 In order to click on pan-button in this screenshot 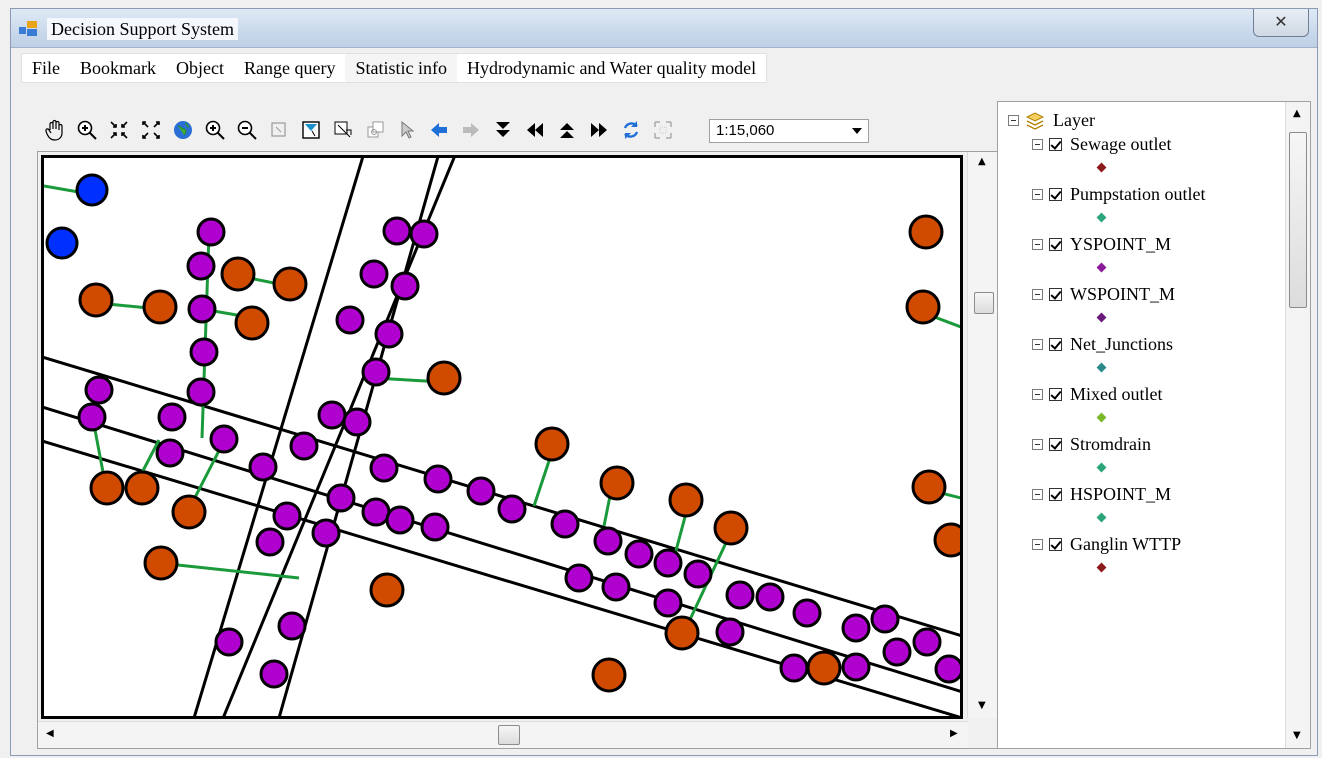, I will do `click(55, 130)`.